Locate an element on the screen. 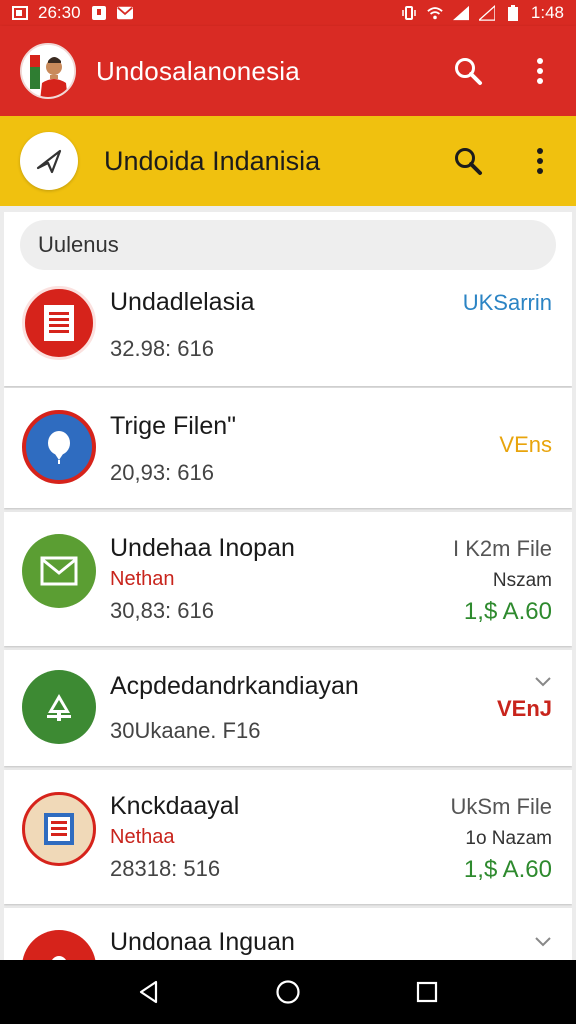 The height and width of the screenshot is (1024, 576). item-detail: Nszam is located at coordinates (522, 580).